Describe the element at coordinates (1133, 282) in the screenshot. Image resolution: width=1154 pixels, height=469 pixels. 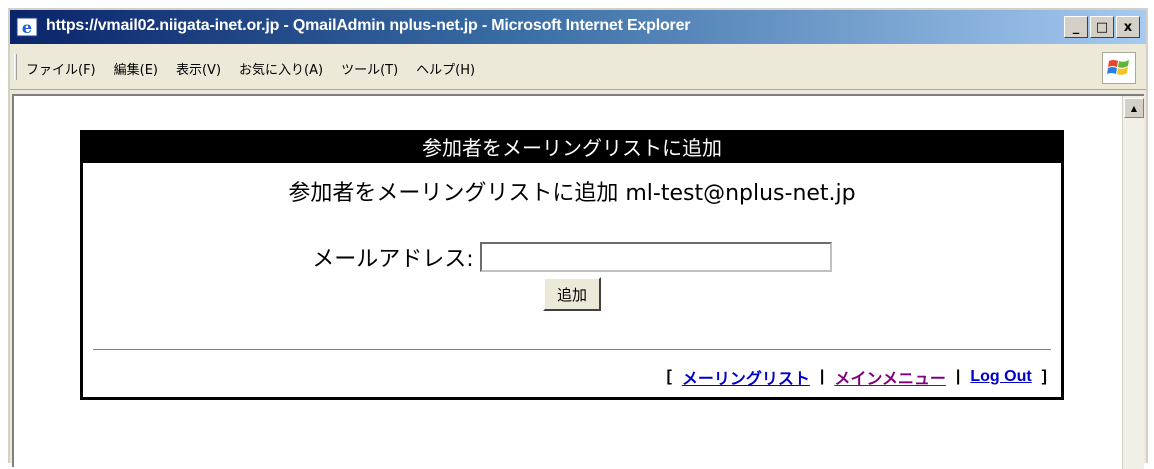
I see `vertical-scrollbar: ▲` at that location.